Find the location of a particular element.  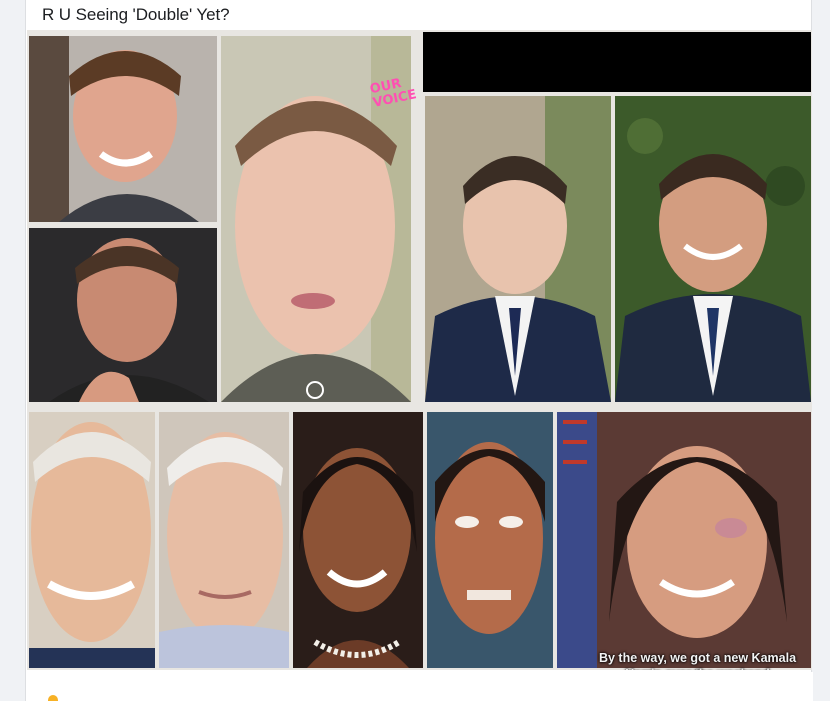

post-title: R U Seeing 'Double' Yet? is located at coordinates (136, 14).